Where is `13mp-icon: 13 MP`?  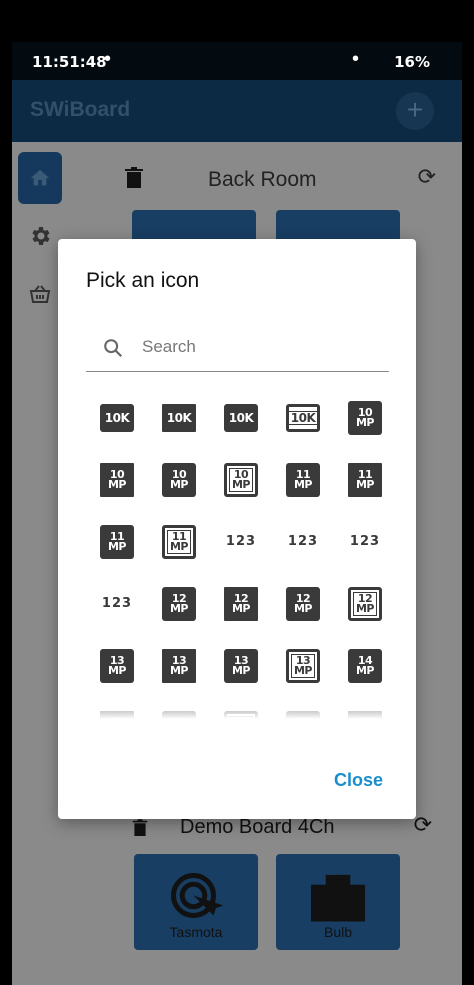
13mp-icon: 13 MP is located at coordinates (117, 666).